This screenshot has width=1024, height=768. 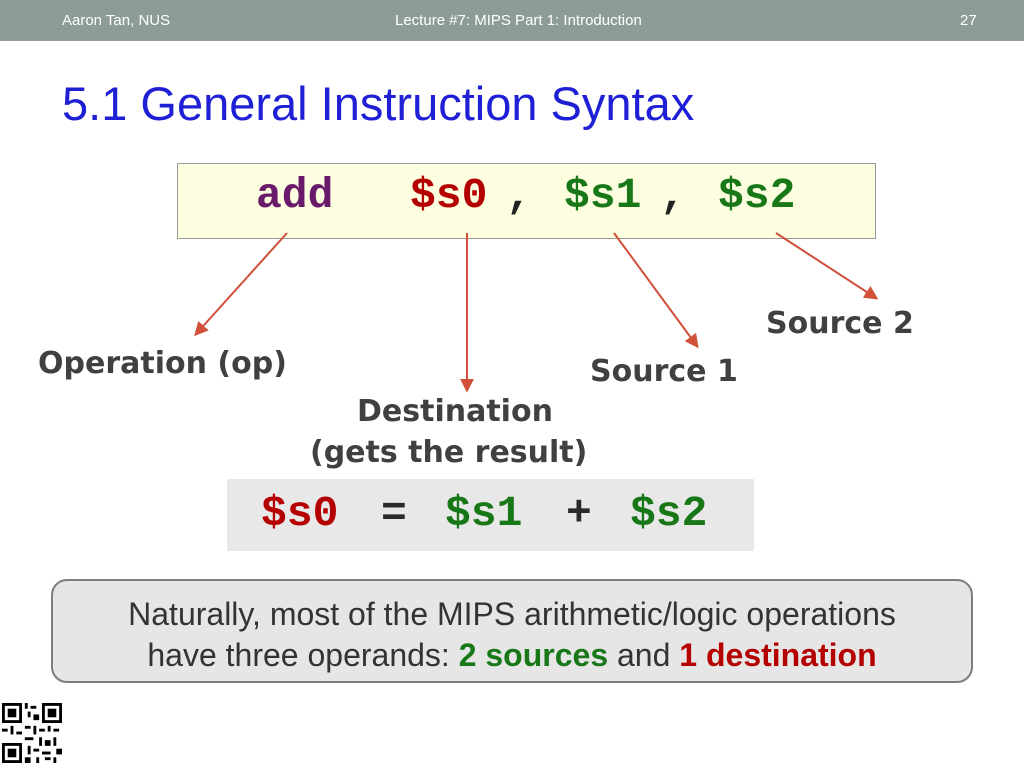 I want to click on note-destination: 1 destination, so click(x=778, y=655).